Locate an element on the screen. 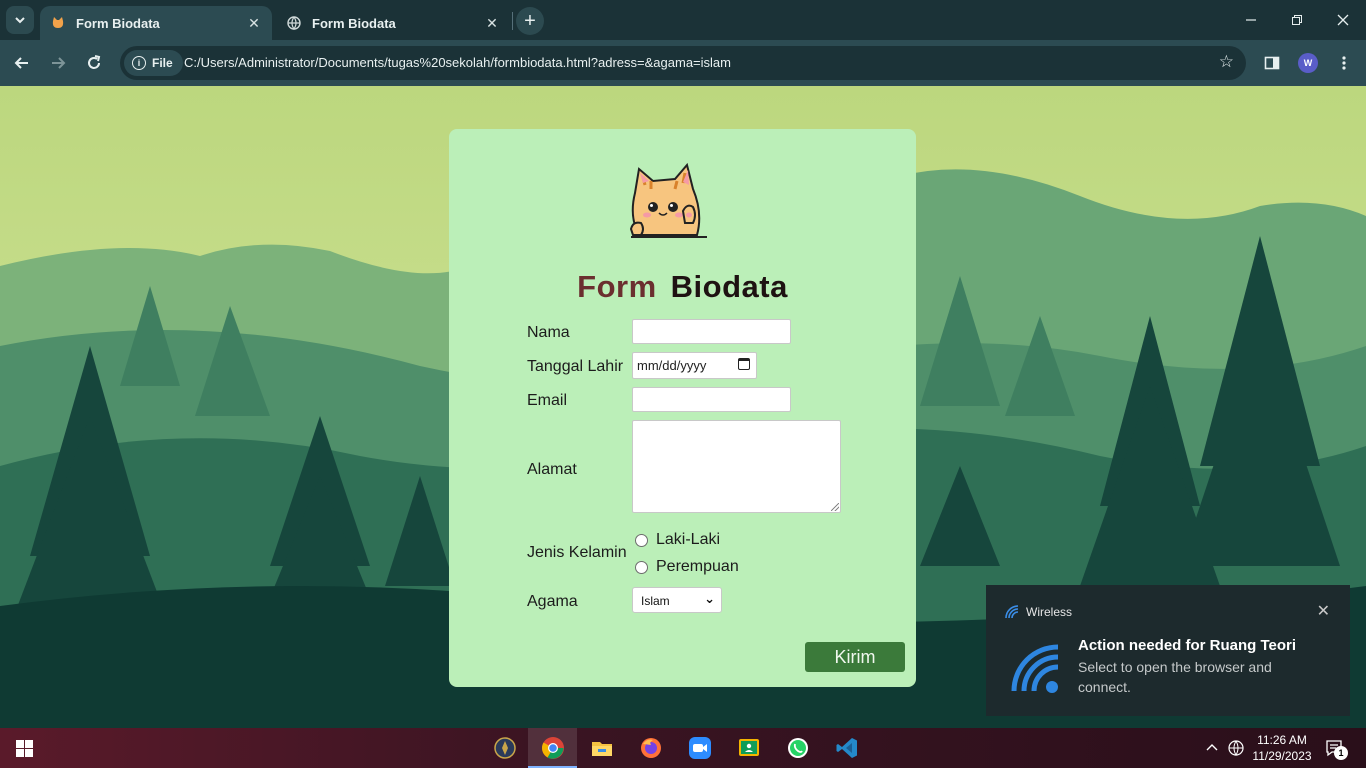  clock-time: 11:26 AM is located at coordinates (1282, 740).